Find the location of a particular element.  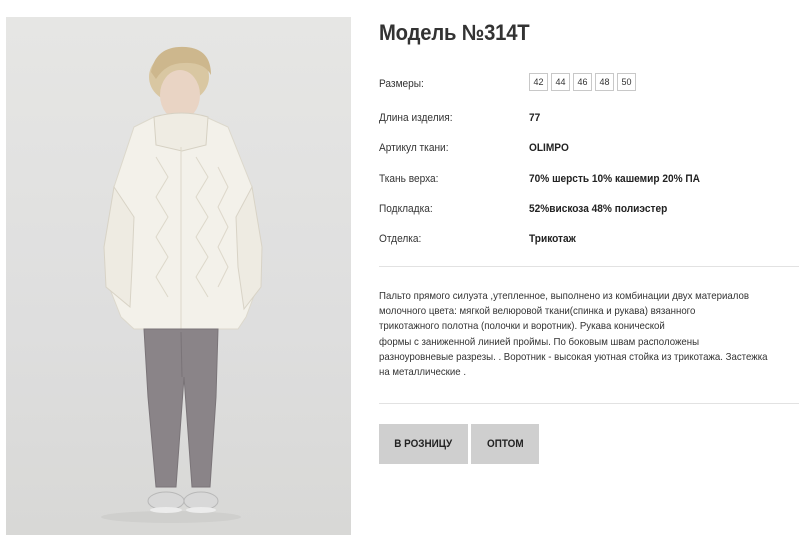

retail-button-label: В РОЗНИЦУ is located at coordinates (423, 444).